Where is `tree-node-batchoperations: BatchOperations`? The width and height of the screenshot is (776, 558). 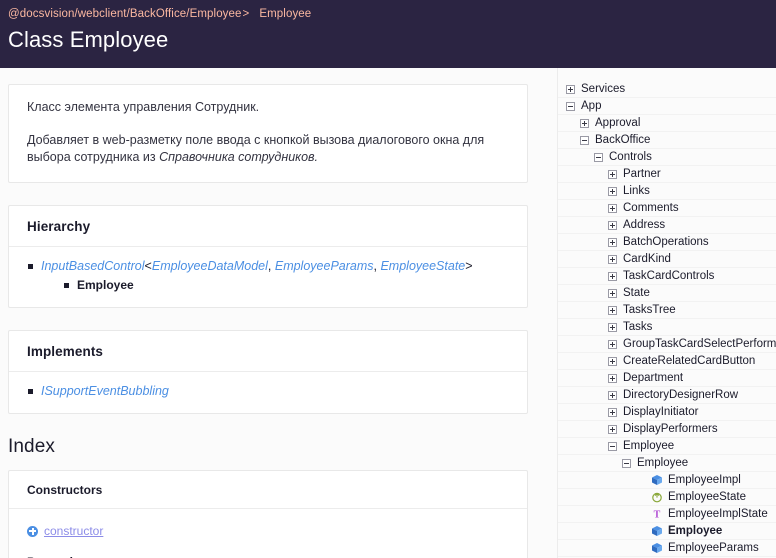 tree-node-batchoperations: BatchOperations is located at coordinates (667, 242).